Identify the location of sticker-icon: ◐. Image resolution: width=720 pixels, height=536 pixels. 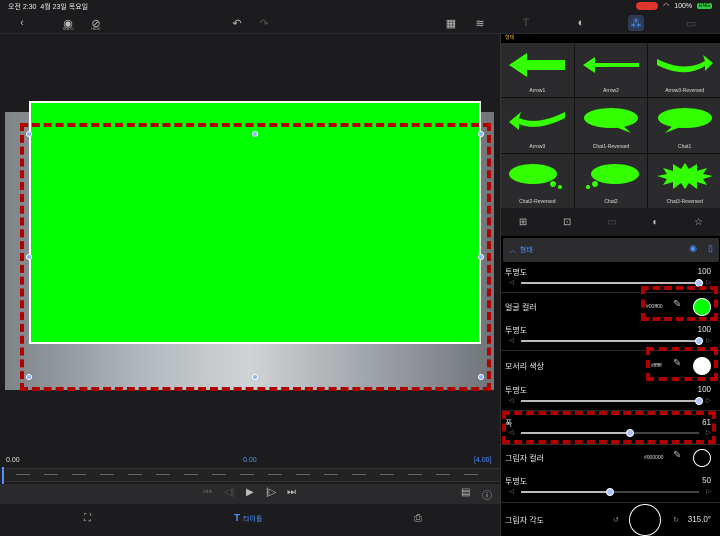
(581, 23).